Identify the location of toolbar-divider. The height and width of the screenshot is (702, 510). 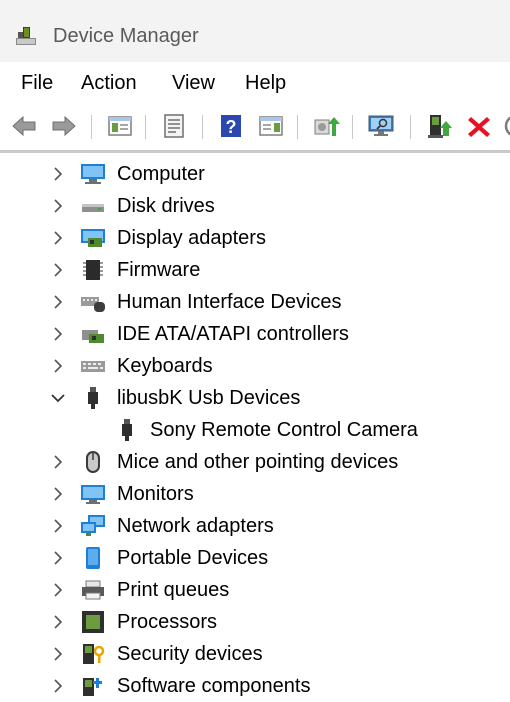
(255, 151).